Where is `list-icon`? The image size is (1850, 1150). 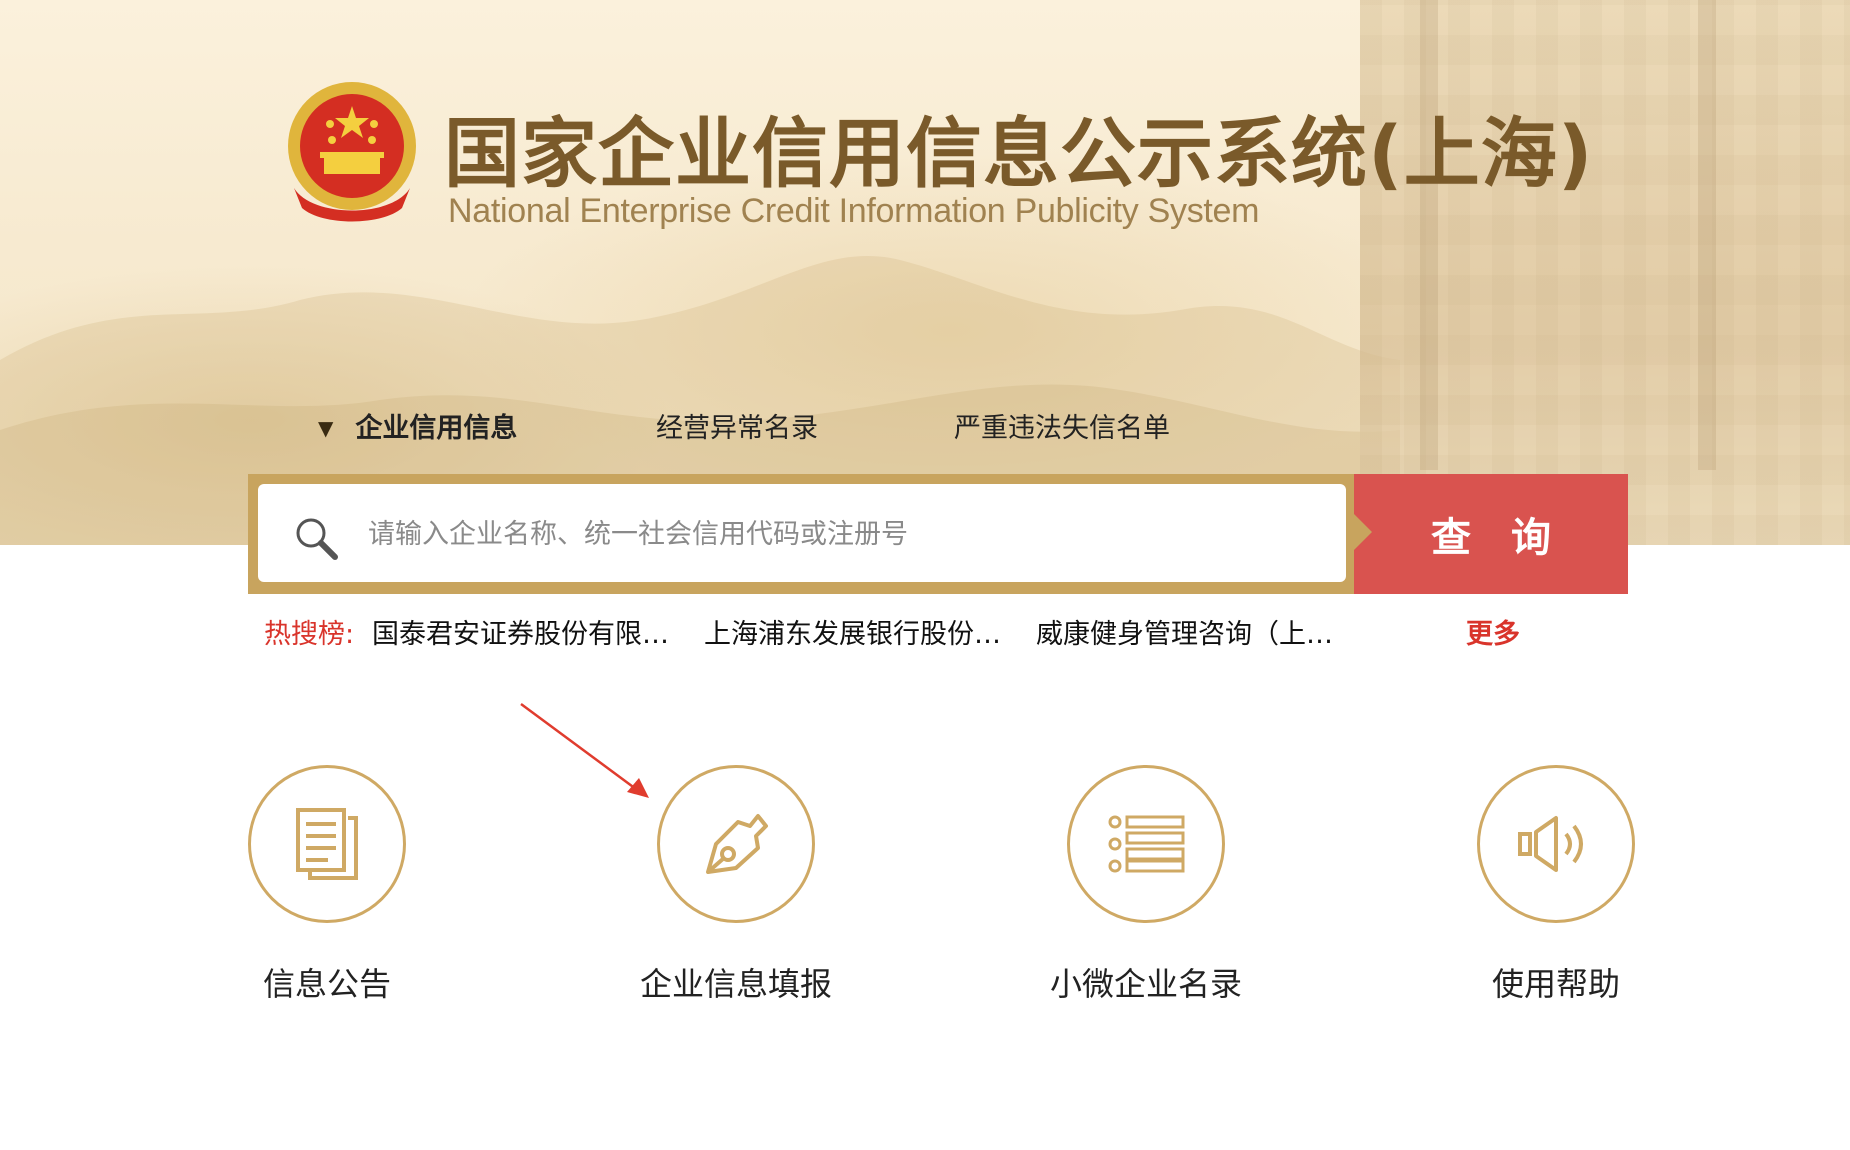
list-icon is located at coordinates (1146, 844).